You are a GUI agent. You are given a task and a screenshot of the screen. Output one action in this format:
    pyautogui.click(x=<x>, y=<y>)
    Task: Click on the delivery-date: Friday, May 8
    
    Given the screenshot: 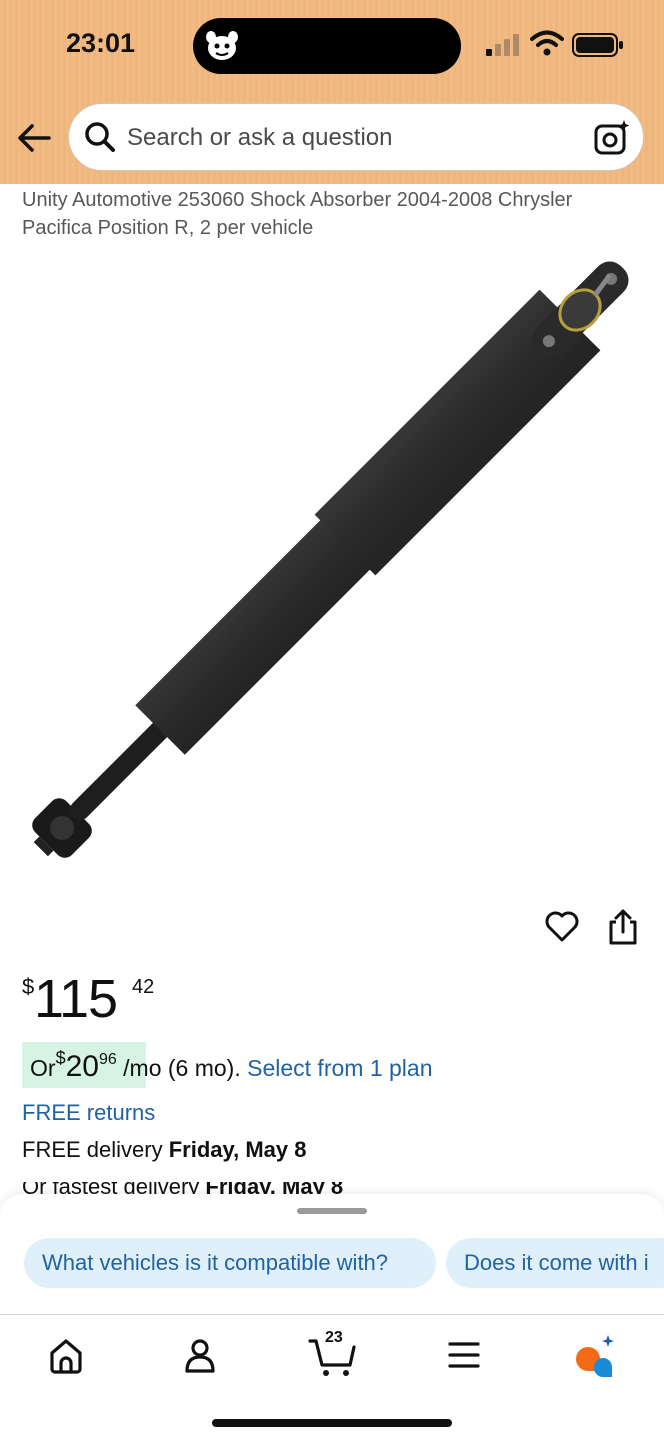 What is the action you would take?
    pyautogui.click(x=237, y=1149)
    